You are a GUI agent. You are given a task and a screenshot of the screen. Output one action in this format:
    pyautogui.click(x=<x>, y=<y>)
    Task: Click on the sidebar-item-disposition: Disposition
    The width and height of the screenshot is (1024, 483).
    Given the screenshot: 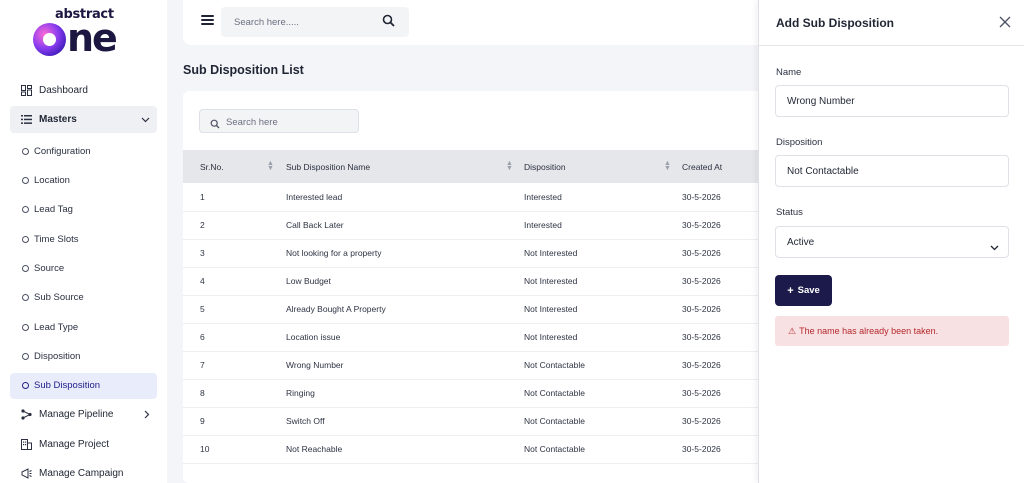 What is the action you would take?
    pyautogui.click(x=83, y=356)
    